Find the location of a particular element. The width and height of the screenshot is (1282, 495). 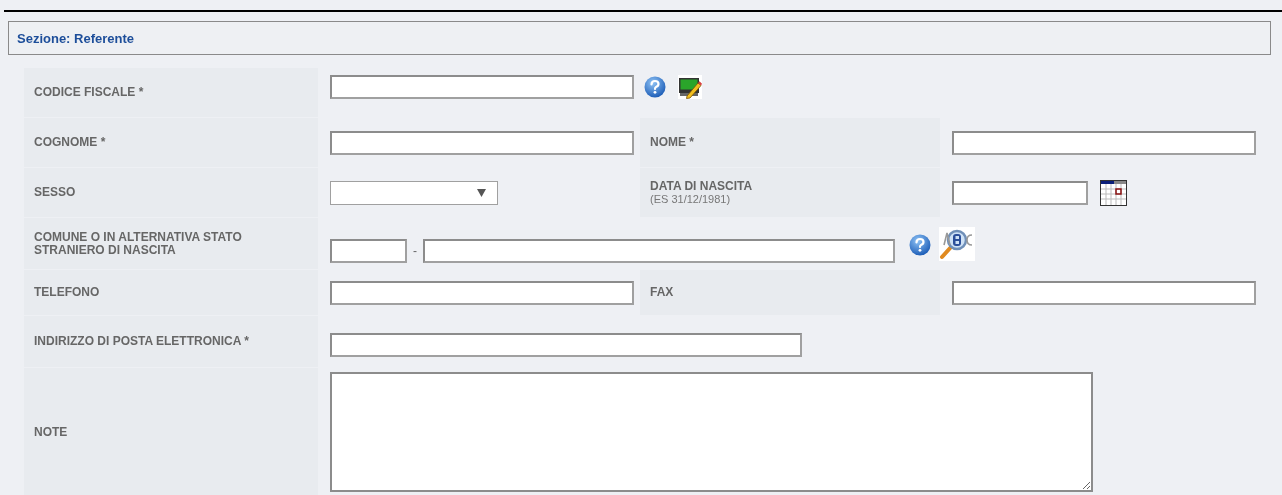

date-field is located at coordinates (1020, 193).